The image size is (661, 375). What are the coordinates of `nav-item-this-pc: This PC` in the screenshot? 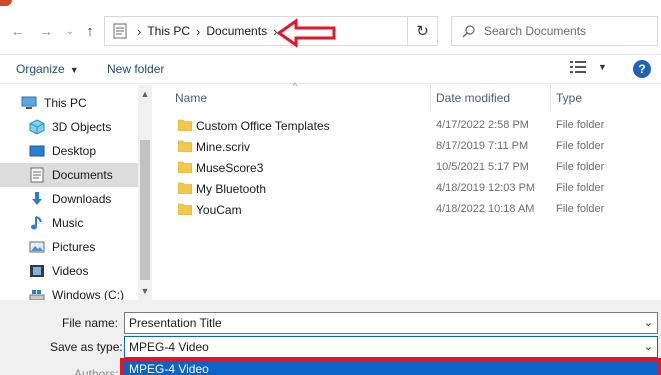 It's located at (69, 103).